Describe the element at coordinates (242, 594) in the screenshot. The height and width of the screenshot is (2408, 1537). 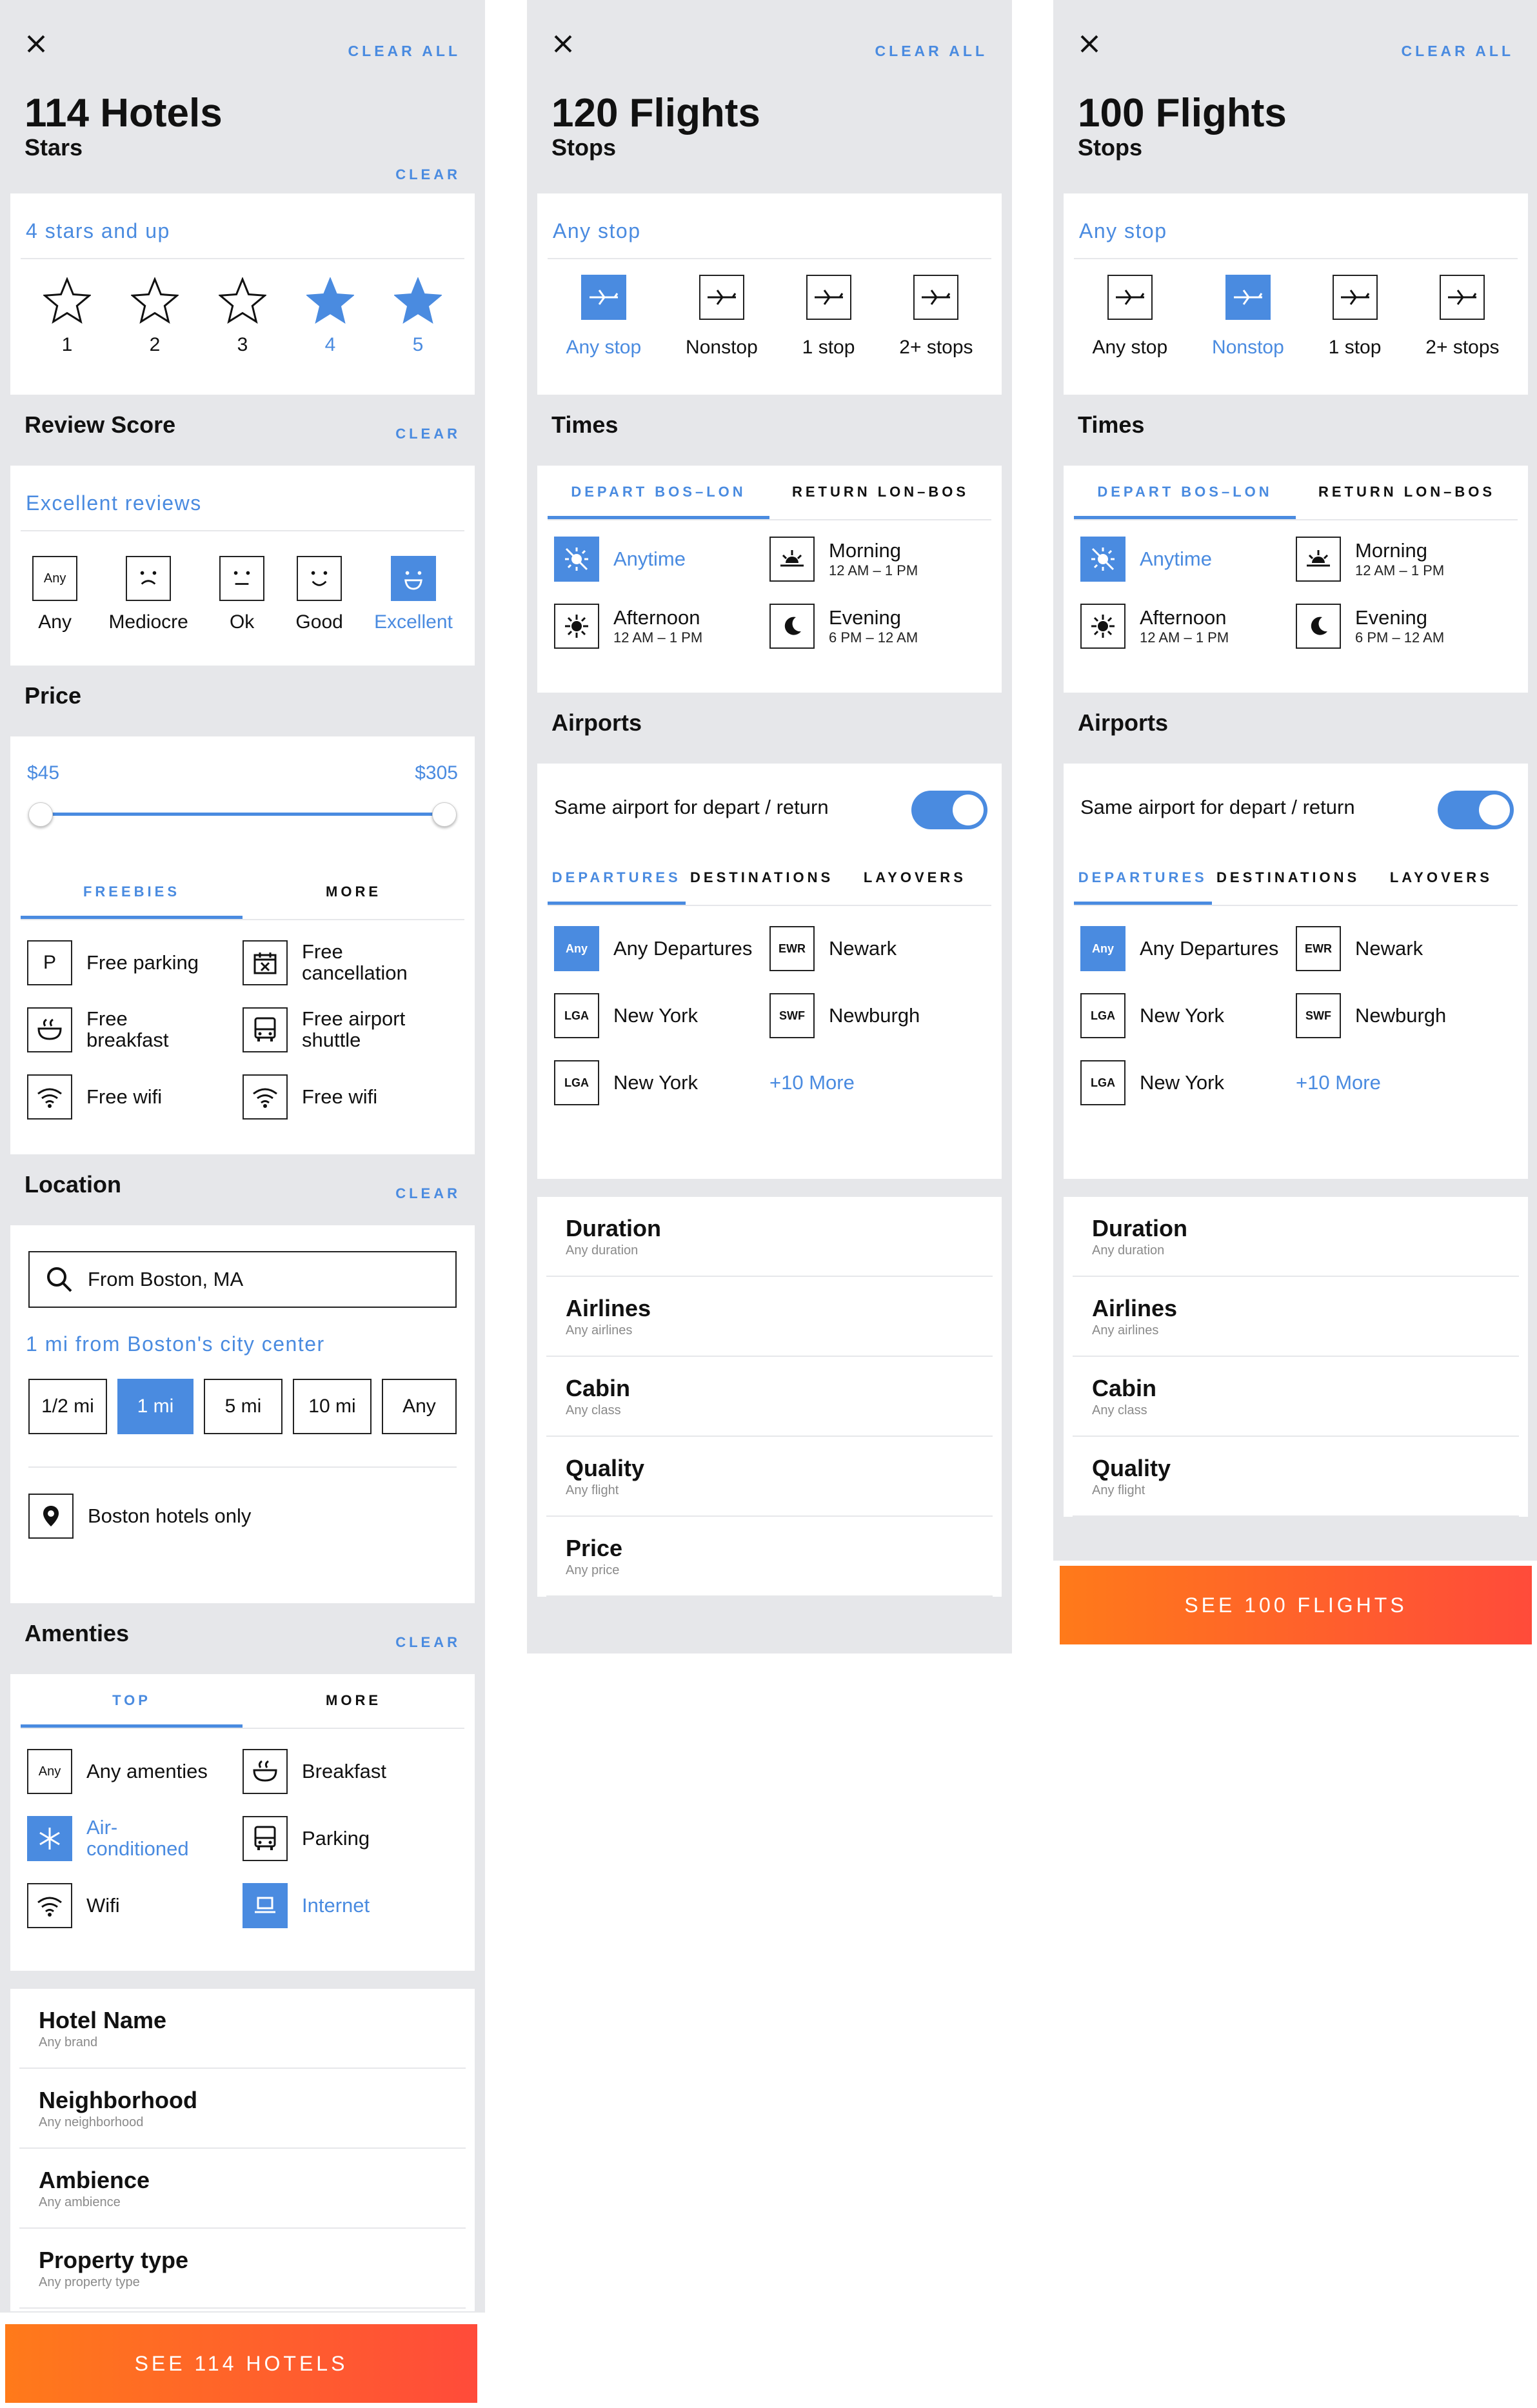
I see `review-option: Ok` at that location.